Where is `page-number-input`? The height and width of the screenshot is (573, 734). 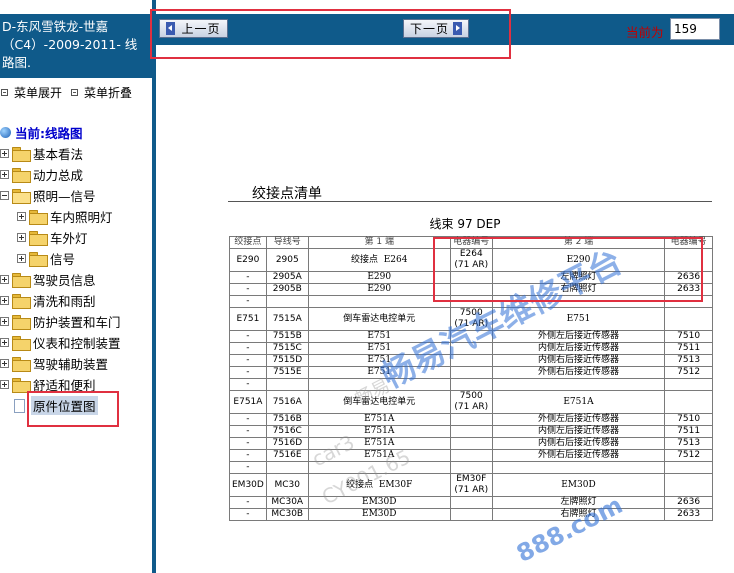 page-number-input is located at coordinates (695, 29).